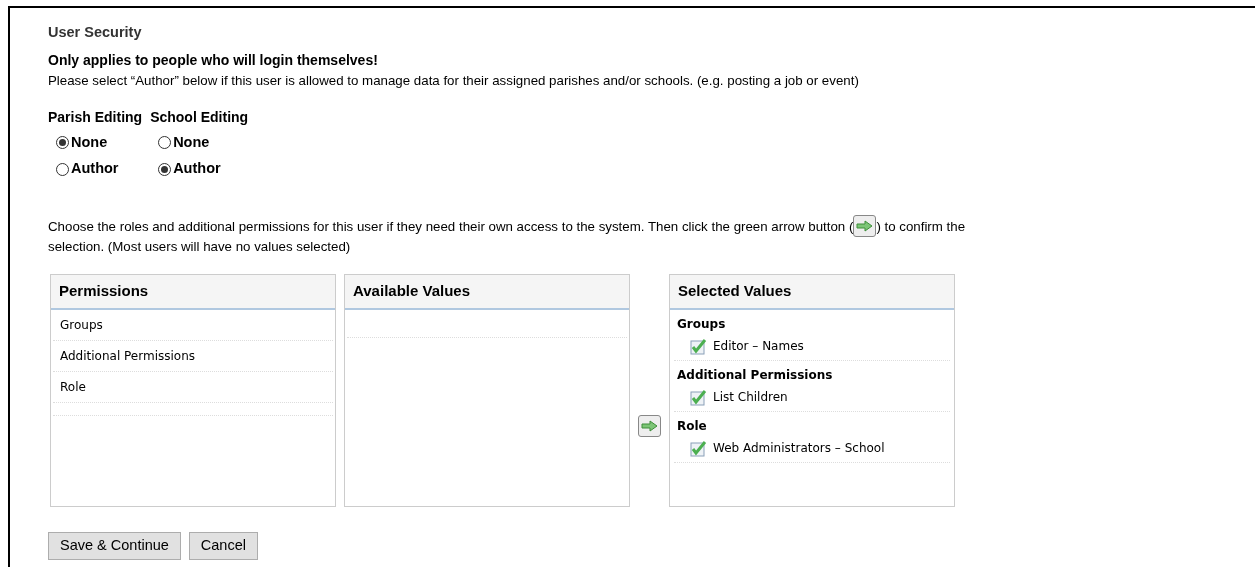 The height and width of the screenshot is (567, 1255). I want to click on group-label: Role, so click(692, 426).